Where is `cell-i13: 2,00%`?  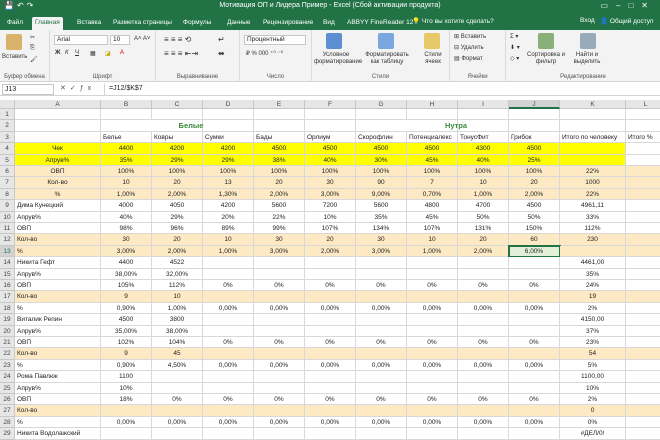
cell-i13: 2,00% is located at coordinates (483, 251).